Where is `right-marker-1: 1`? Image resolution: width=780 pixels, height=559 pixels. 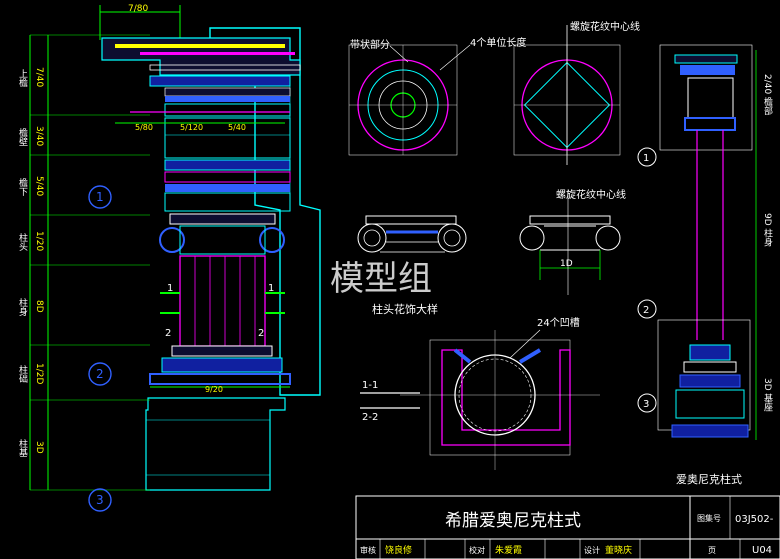
right-marker-1: 1 is located at coordinates (646, 158).